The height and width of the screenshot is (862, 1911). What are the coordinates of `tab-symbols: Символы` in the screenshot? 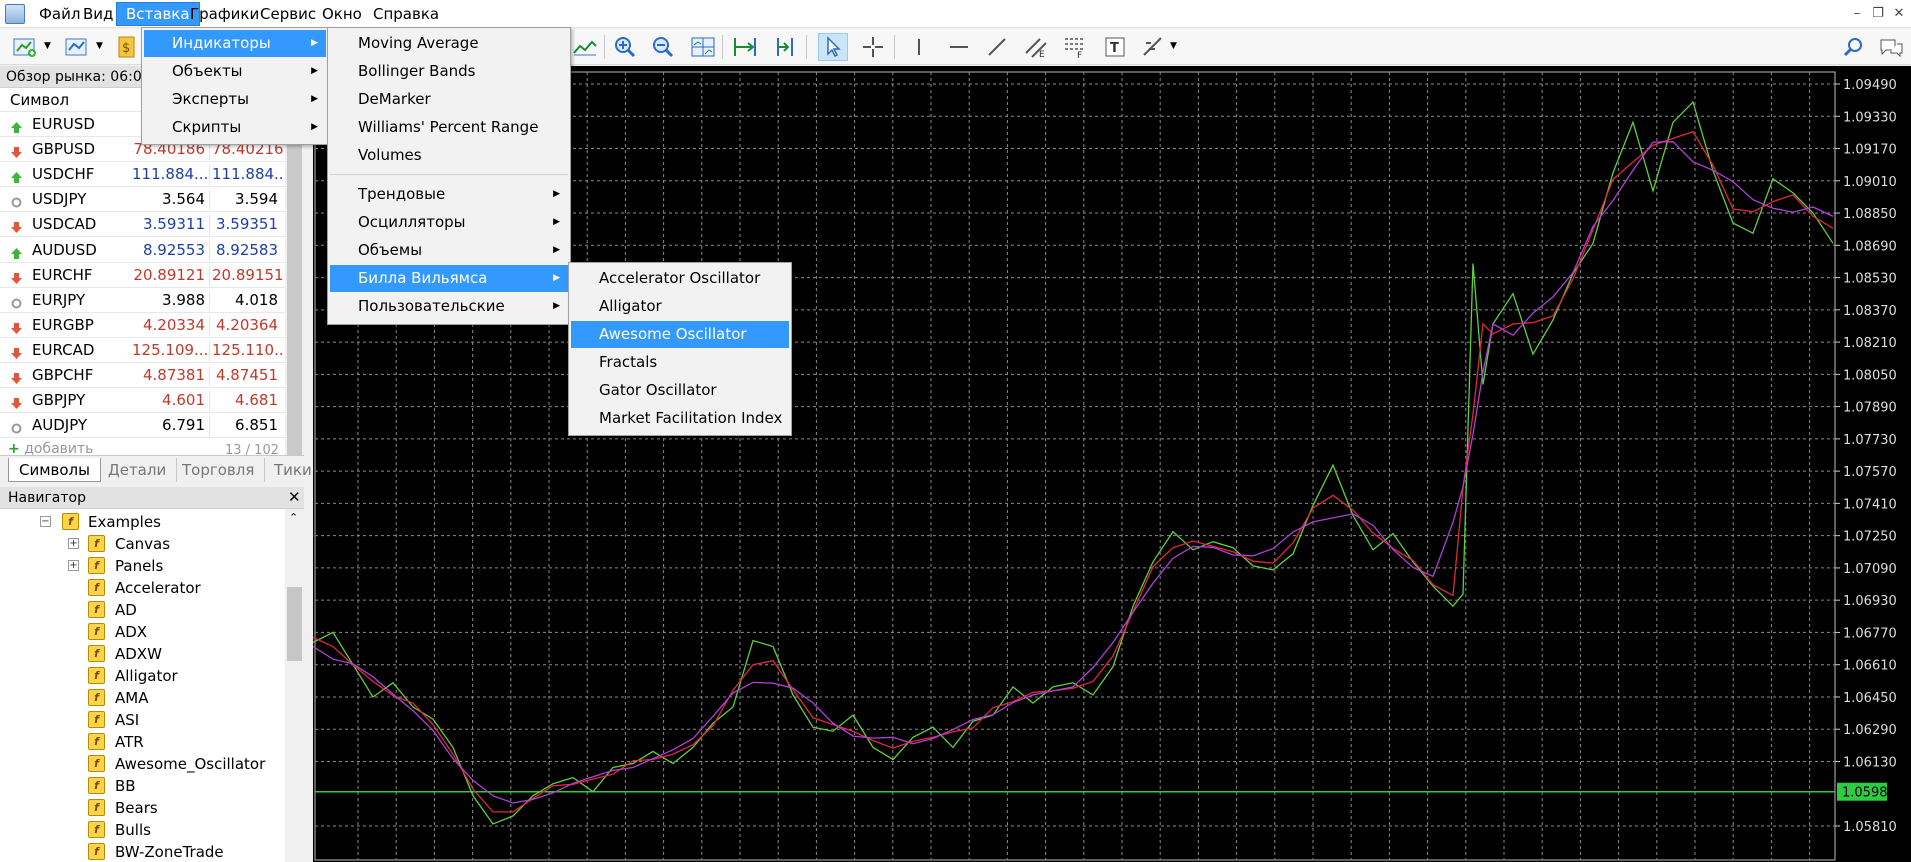 It's located at (54, 470).